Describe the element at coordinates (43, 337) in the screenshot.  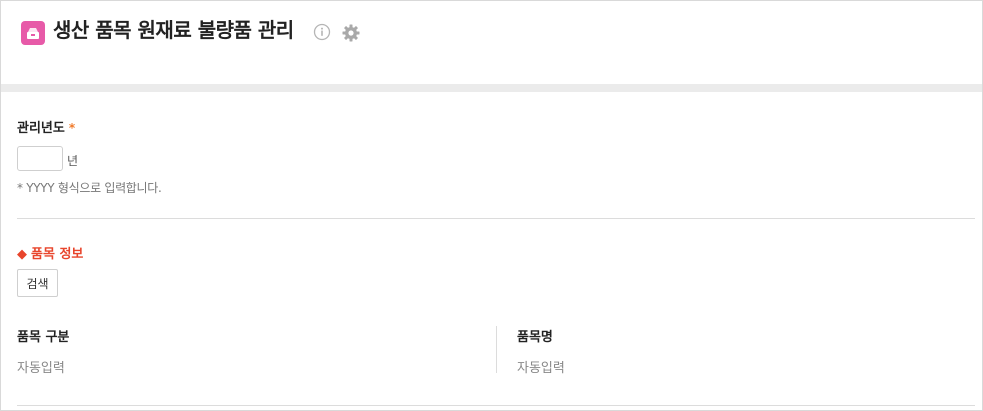
I see `item-category-label: 품목 구분` at that location.